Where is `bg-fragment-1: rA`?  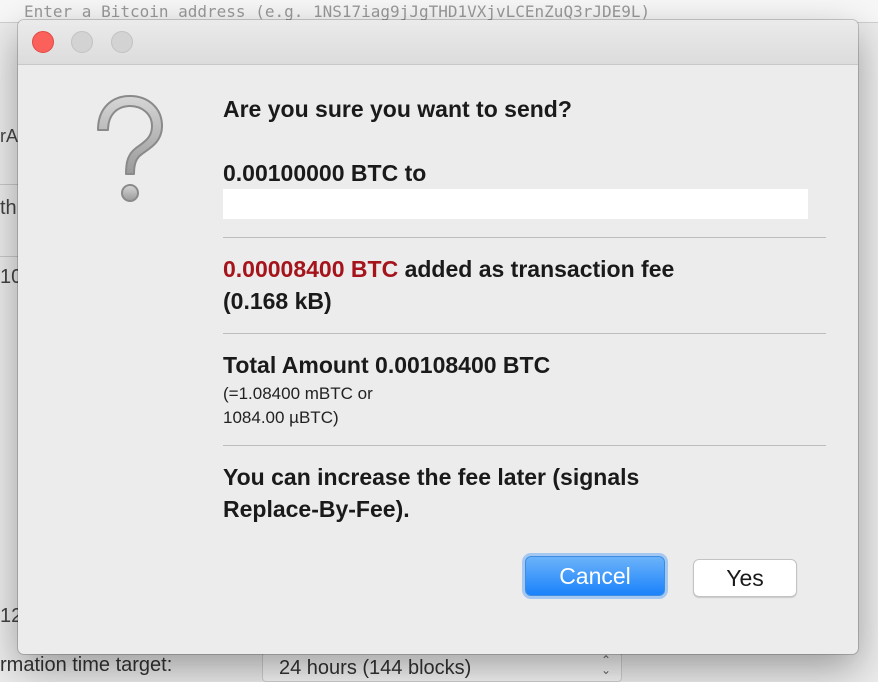 bg-fragment-1: rA is located at coordinates (9, 136).